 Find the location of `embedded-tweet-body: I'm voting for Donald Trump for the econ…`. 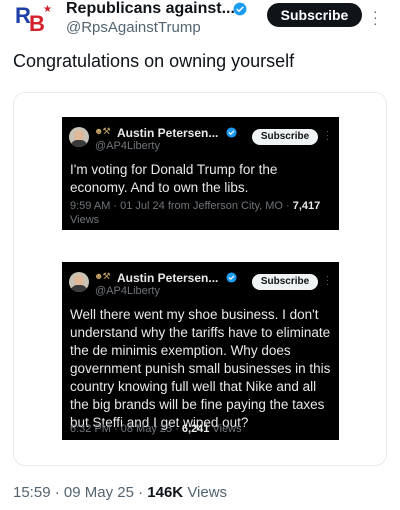

embedded-tweet-body: I'm voting for Donald Trump for the econ… is located at coordinates (174, 178).